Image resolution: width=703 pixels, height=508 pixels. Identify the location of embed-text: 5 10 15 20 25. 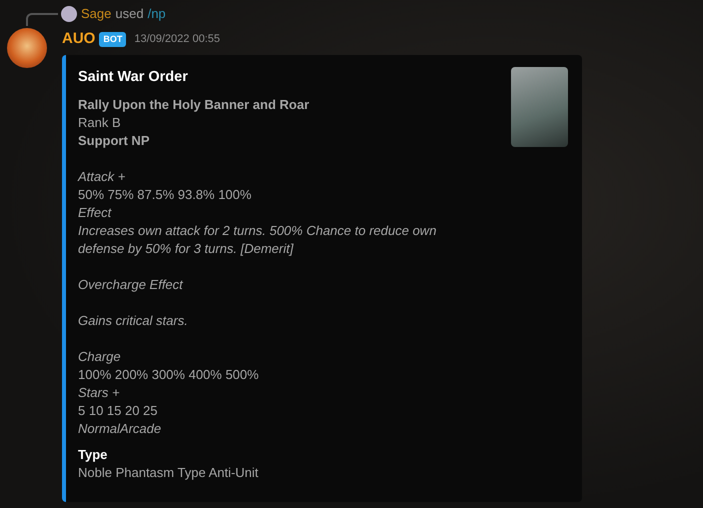
(118, 411).